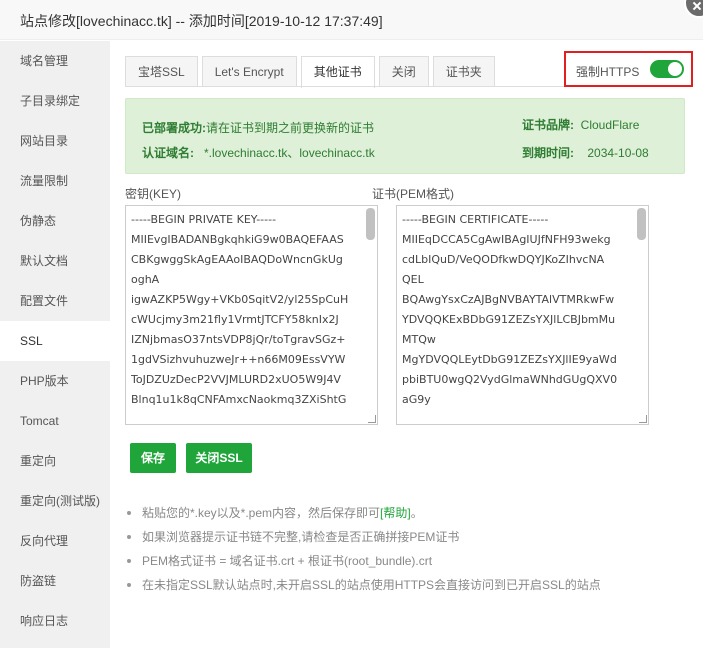 Image resolution: width=703 pixels, height=648 pixels. I want to click on force-https-box: 强制HTTPS, so click(628, 69).